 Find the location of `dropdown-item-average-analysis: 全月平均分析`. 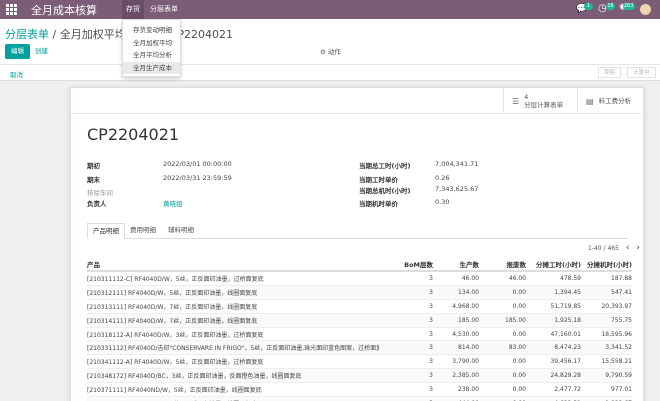

dropdown-item-average-analysis: 全月平均分析 is located at coordinates (151, 55).